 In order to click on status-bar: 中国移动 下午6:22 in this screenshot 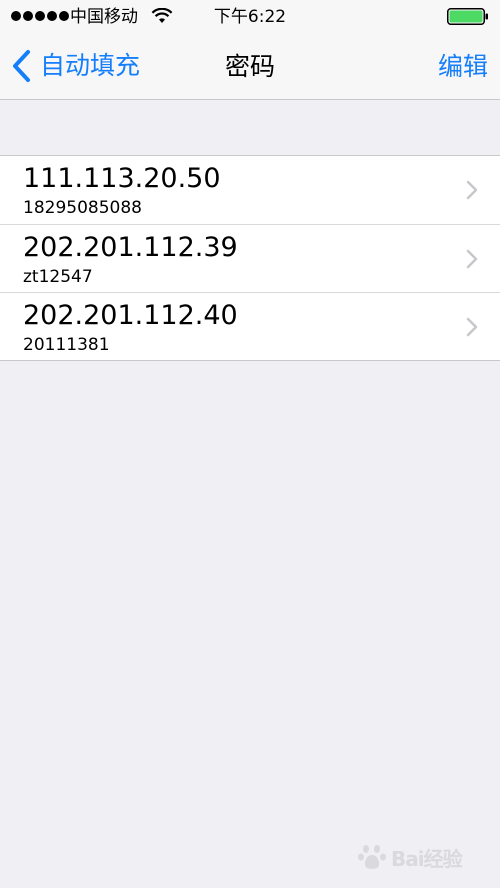, I will do `click(250, 16)`.